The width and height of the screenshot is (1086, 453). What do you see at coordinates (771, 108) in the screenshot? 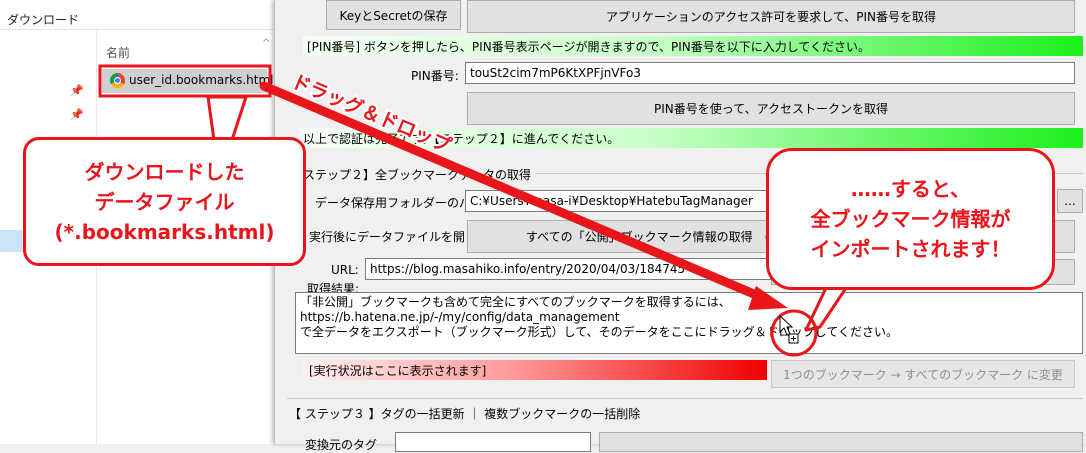
I see `get-access-token-button: PIN番号を使って、アクセストークンを取得` at bounding box center [771, 108].